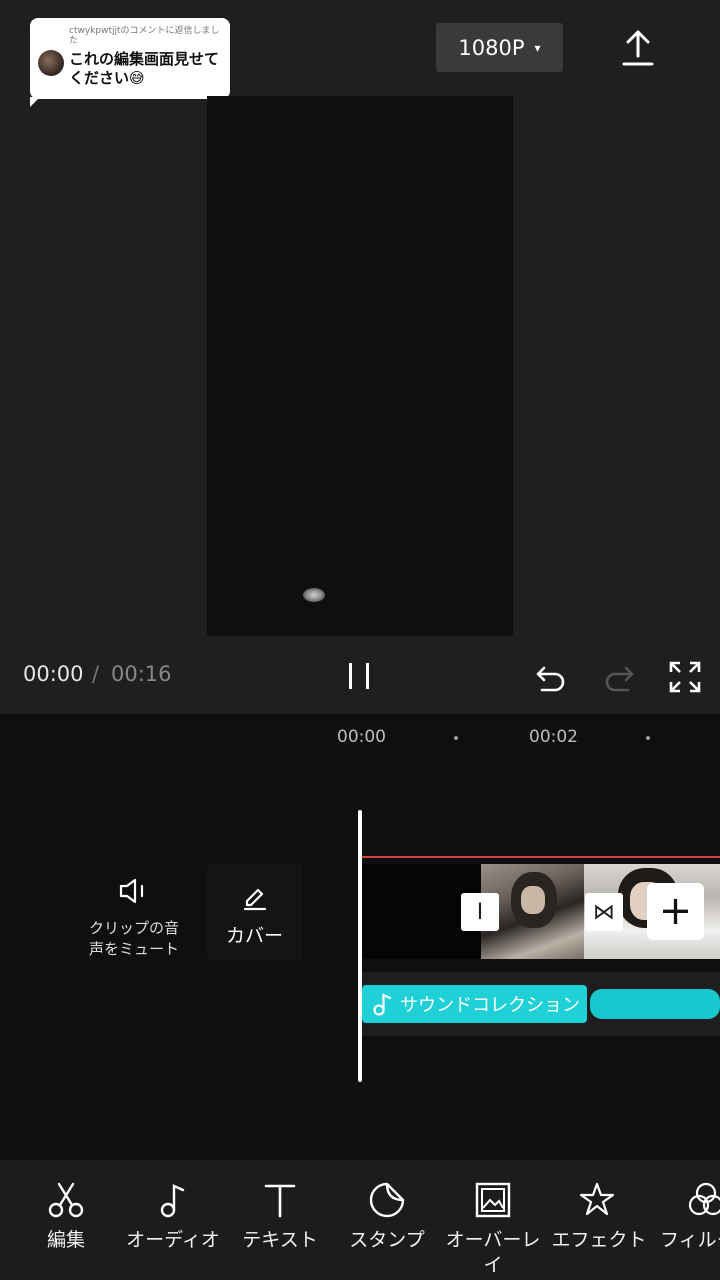 This screenshot has width=720, height=1280. I want to click on filter-icon, so click(704, 1199).